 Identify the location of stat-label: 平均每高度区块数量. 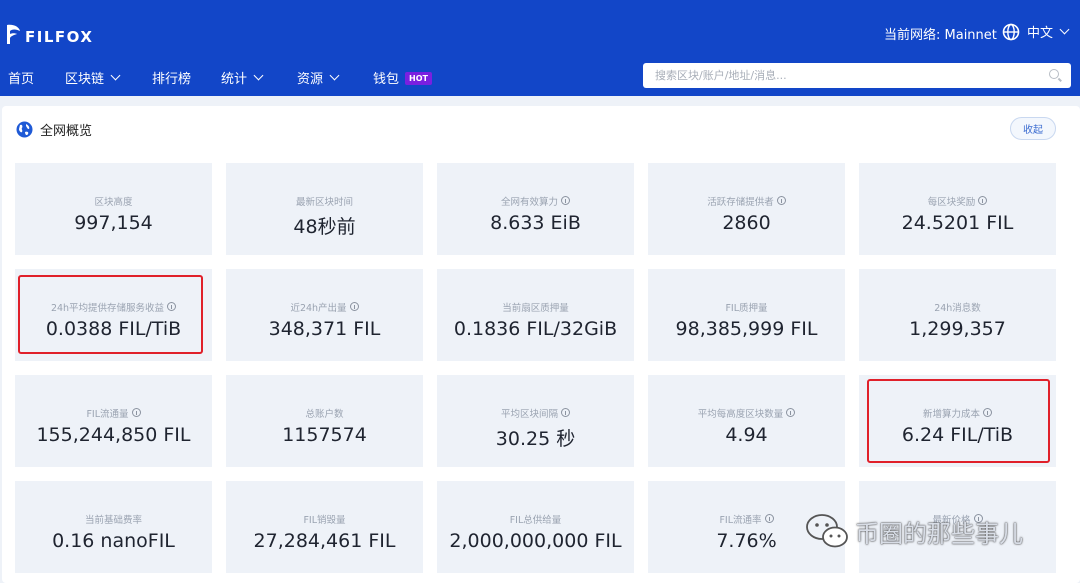
(746, 413).